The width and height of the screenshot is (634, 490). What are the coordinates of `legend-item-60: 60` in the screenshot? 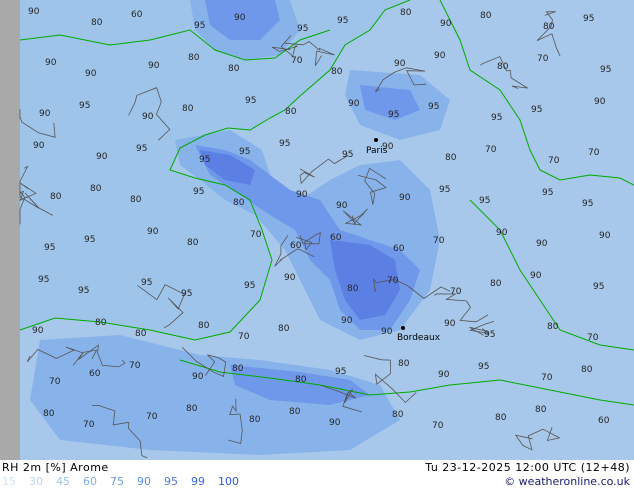 It's located at (90, 481).